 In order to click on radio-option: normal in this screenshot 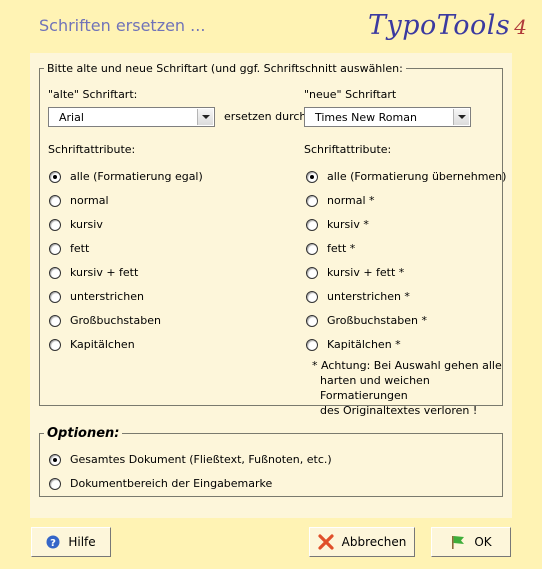, I will do `click(79, 200)`.